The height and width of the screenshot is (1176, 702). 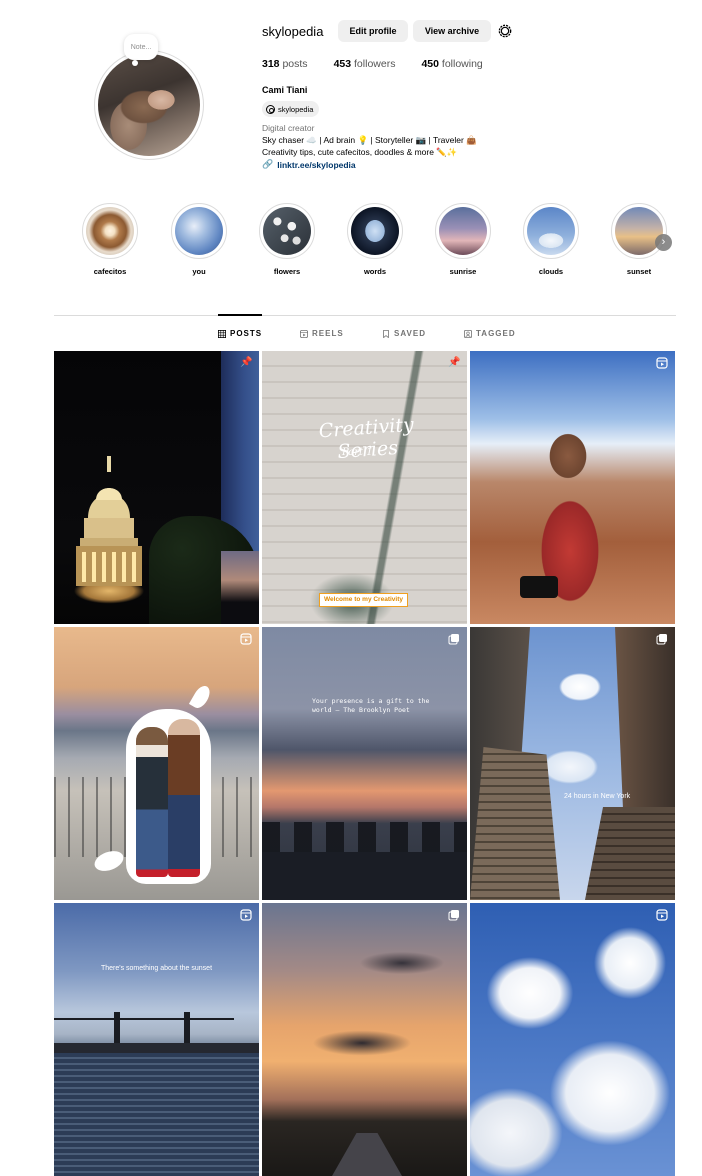 I want to click on followers-stat: 453 followers, so click(x=365, y=64).